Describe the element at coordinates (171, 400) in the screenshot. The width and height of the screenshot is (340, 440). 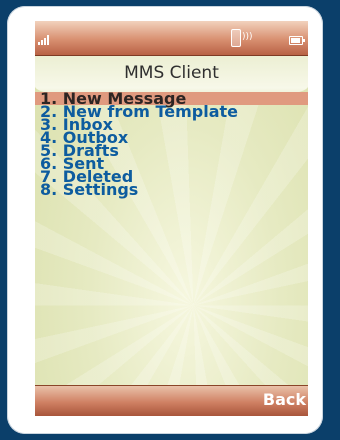
I see `softkey-bar: Back` at that location.